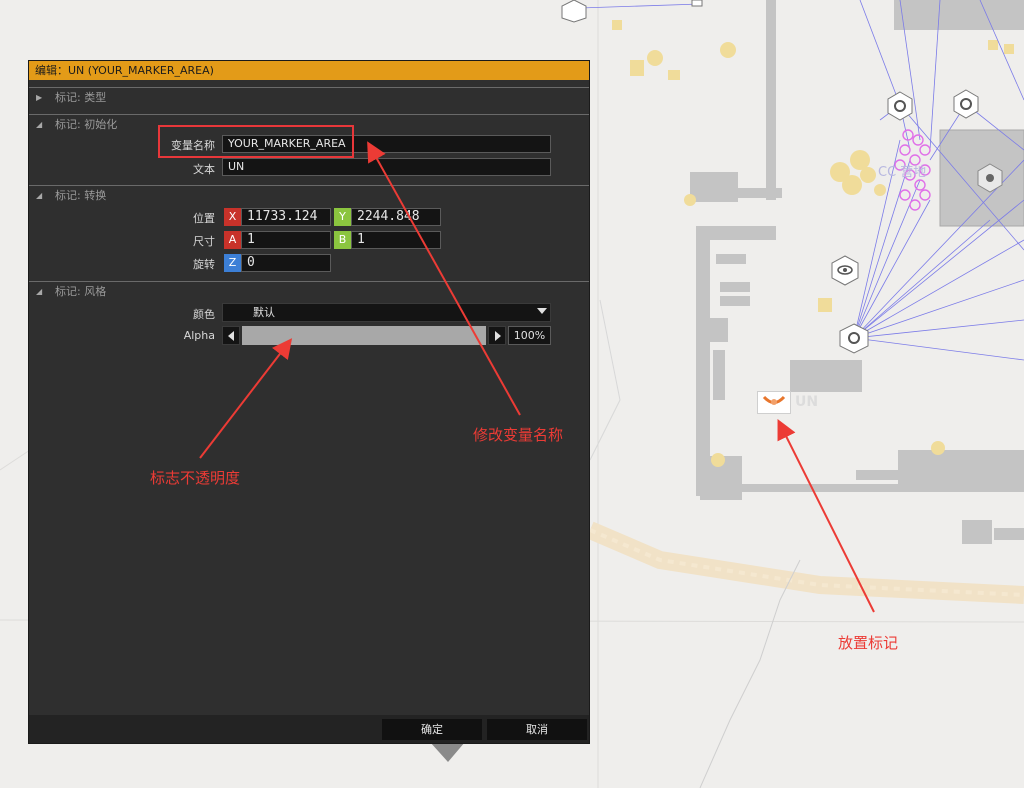  Describe the element at coordinates (232, 263) in the screenshot. I see `rotation-z-axis: Z` at that location.